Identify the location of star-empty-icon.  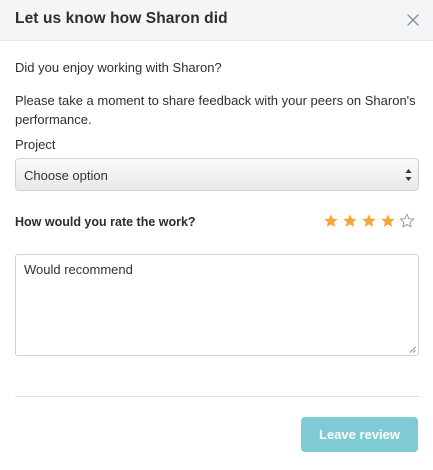
(407, 221).